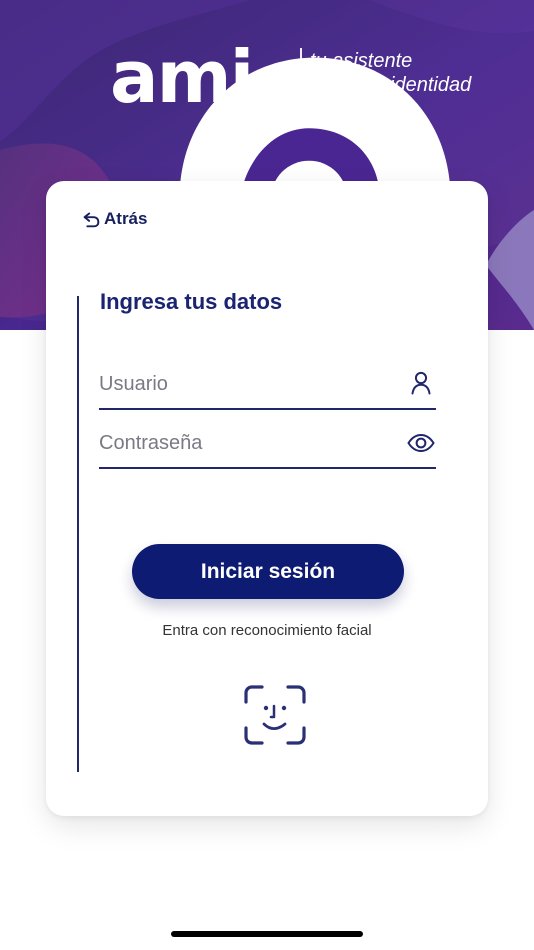 The height and width of the screenshot is (950, 534). I want to click on back-arrow-icon, so click(91, 220).